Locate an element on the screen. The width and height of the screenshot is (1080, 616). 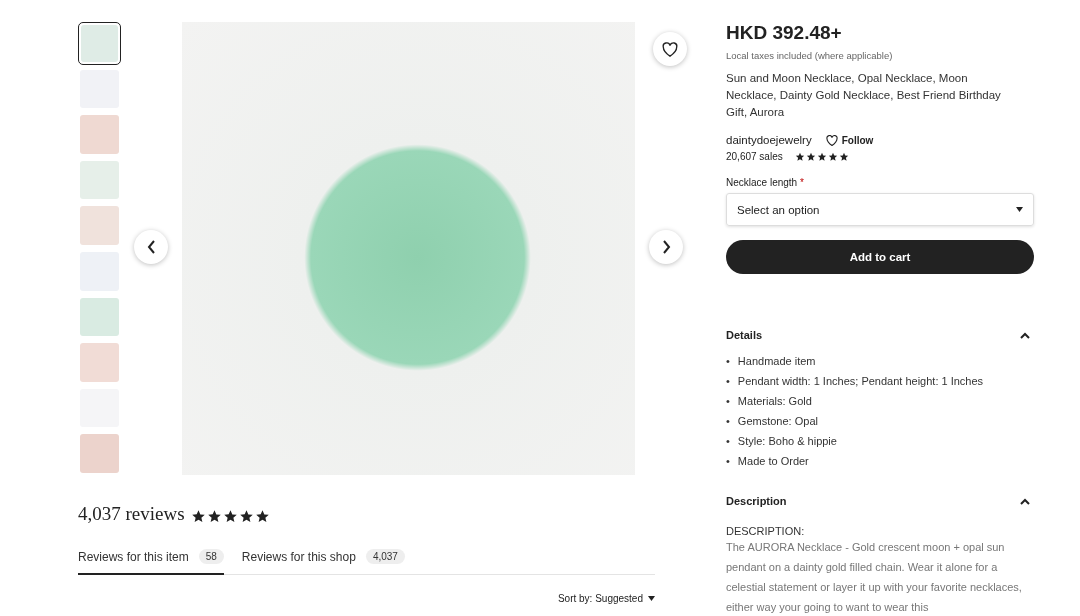
favorite-button is located at coordinates (670, 49).